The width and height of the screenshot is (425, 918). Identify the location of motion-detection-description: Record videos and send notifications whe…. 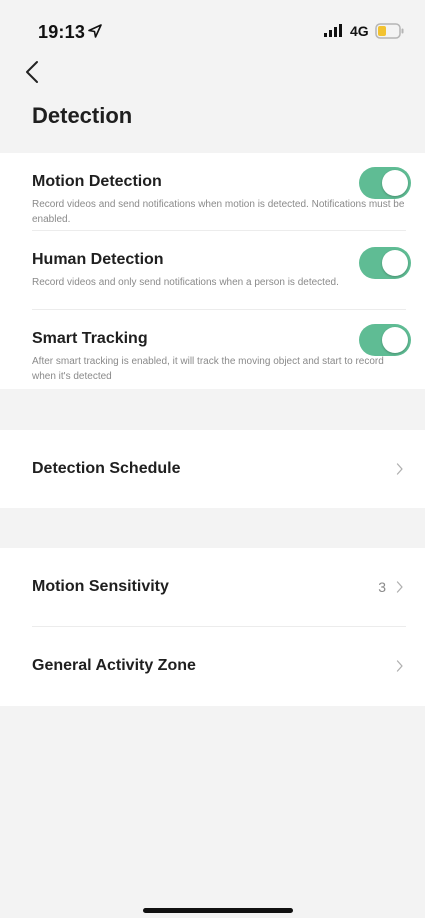
(218, 212).